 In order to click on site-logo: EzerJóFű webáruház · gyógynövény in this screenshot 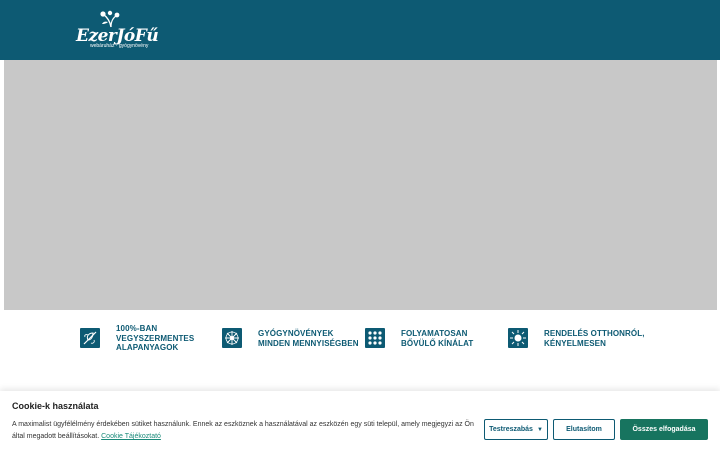, I will do `click(116, 31)`.